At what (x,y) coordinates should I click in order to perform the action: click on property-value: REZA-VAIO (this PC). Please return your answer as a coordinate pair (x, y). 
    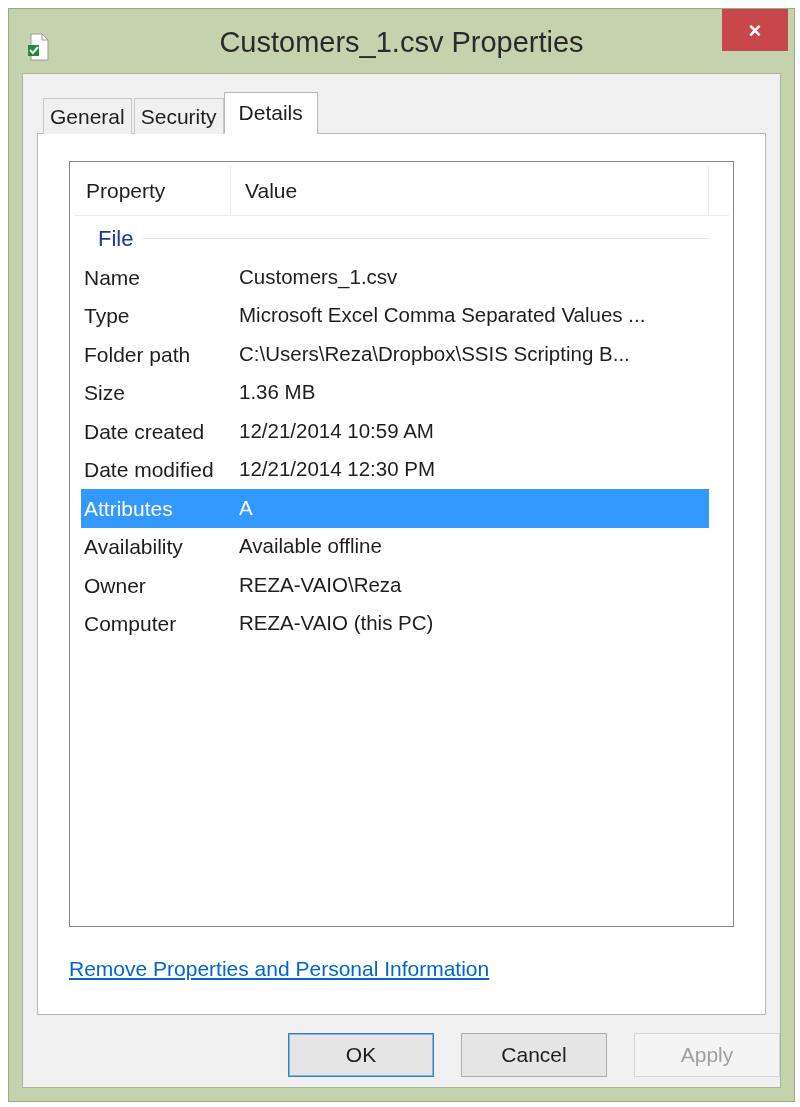
    Looking at the image, I should click on (336, 623).